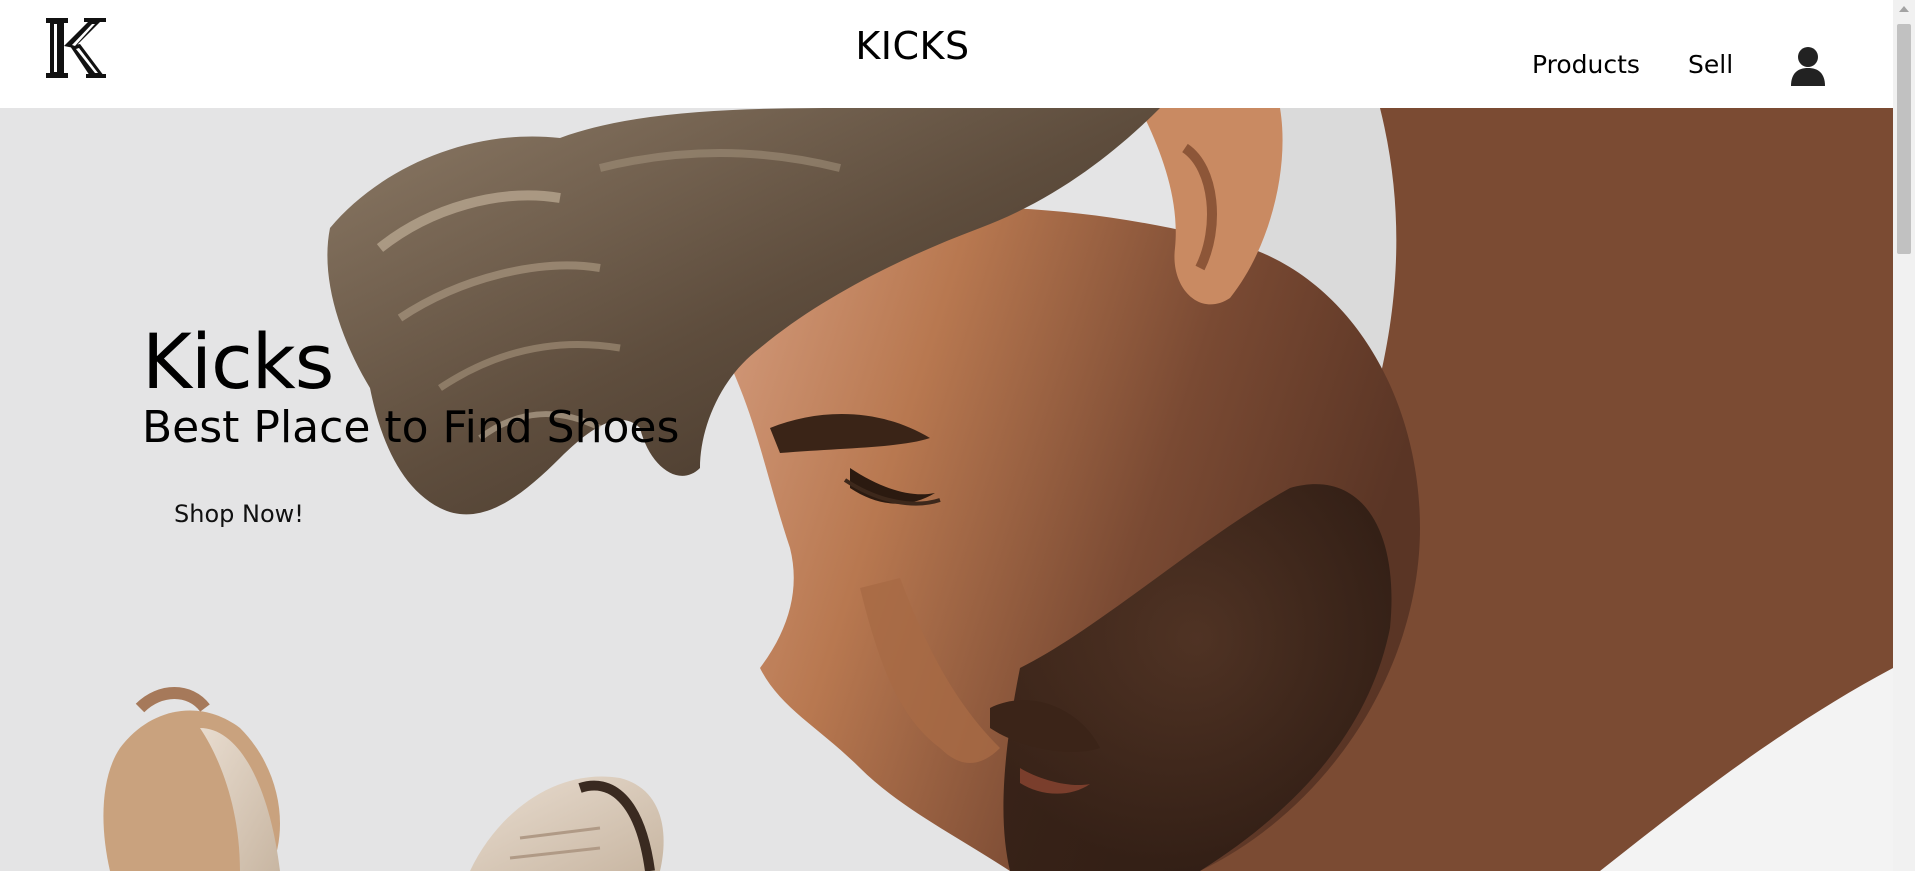 The height and width of the screenshot is (871, 1915). I want to click on vertical-scrollbar, so click(1904, 435).